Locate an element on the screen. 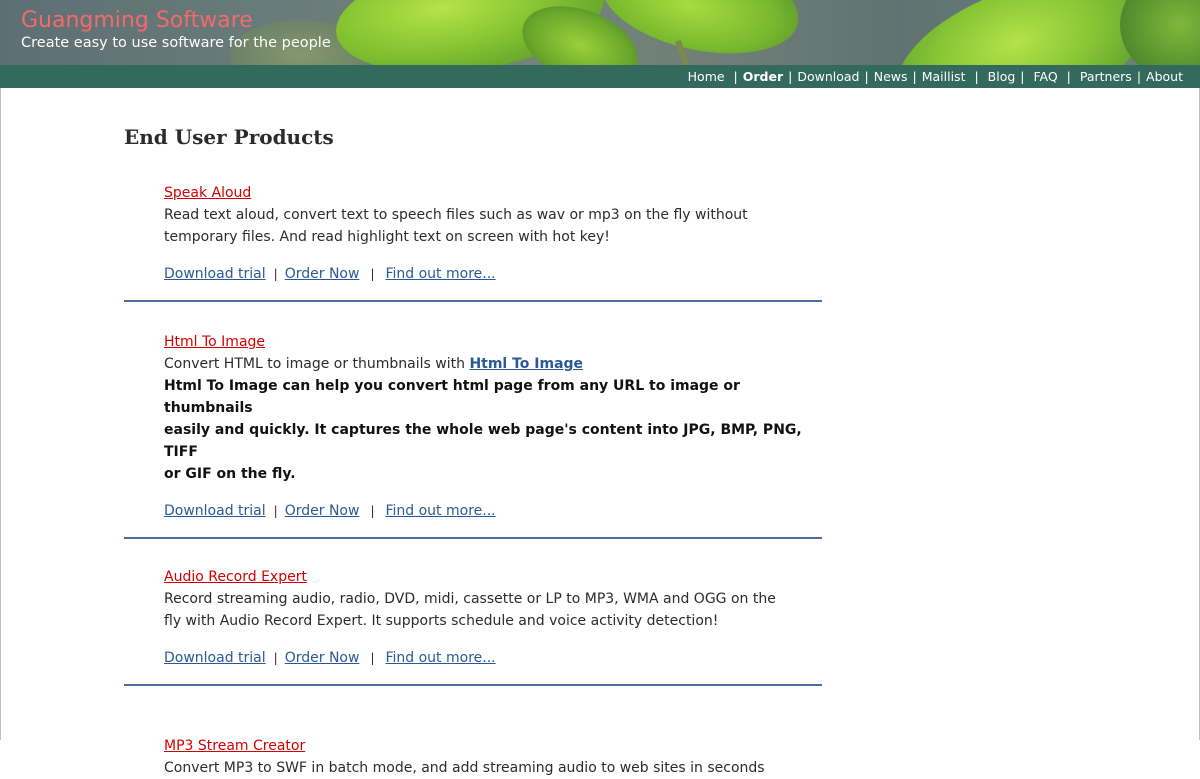 Image resolution: width=1200 pixels, height=779 pixels. nav-about: About is located at coordinates (1164, 76).